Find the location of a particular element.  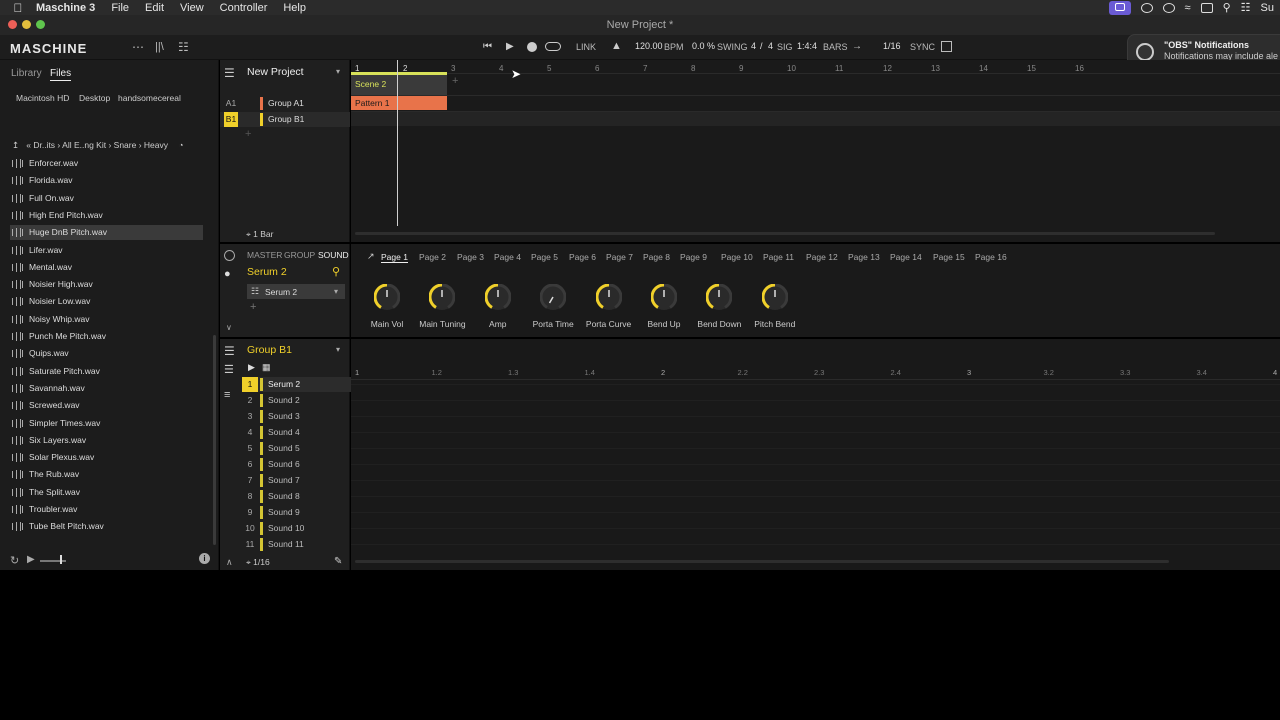

tab-sound: SOUND is located at coordinates (333, 255).